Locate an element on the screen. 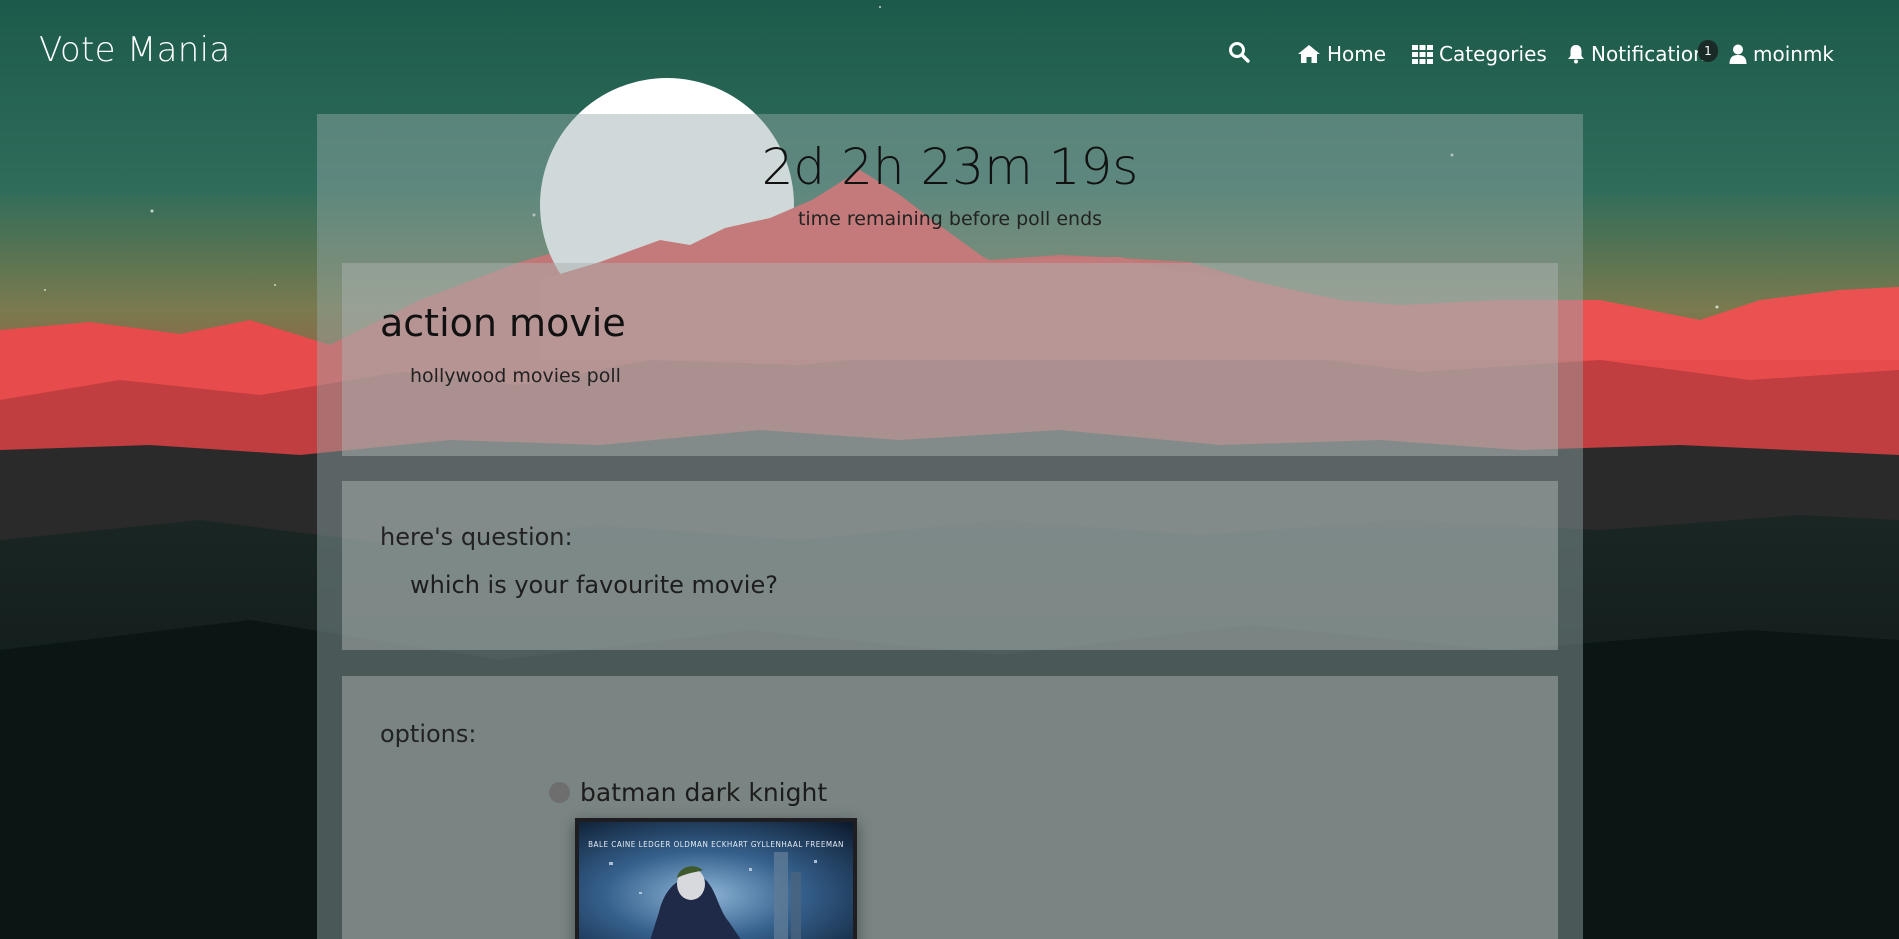 This screenshot has width=1899, height=939. notification-count-badge: 1 is located at coordinates (1708, 51).